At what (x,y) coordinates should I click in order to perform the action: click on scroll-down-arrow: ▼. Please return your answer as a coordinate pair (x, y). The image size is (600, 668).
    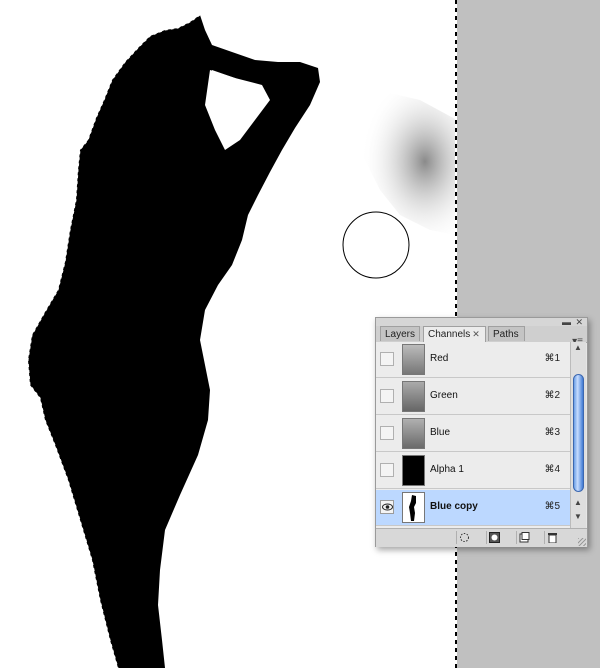
    Looking at the image, I should click on (578, 516).